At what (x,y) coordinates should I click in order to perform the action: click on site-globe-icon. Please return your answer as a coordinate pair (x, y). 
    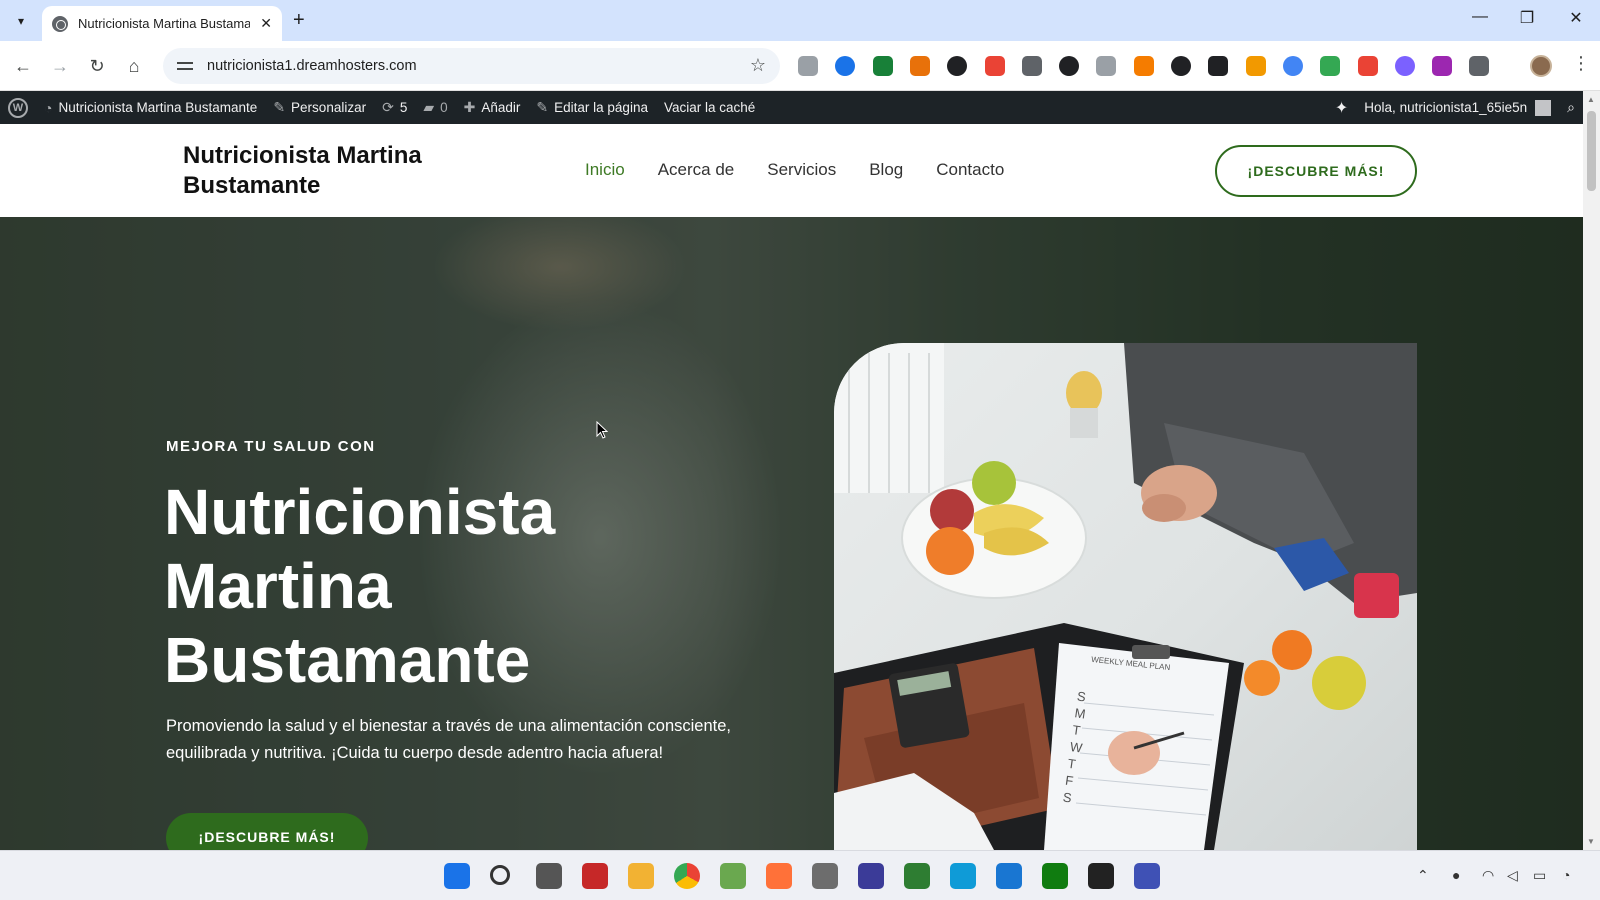
    Looking at the image, I should click on (60, 23).